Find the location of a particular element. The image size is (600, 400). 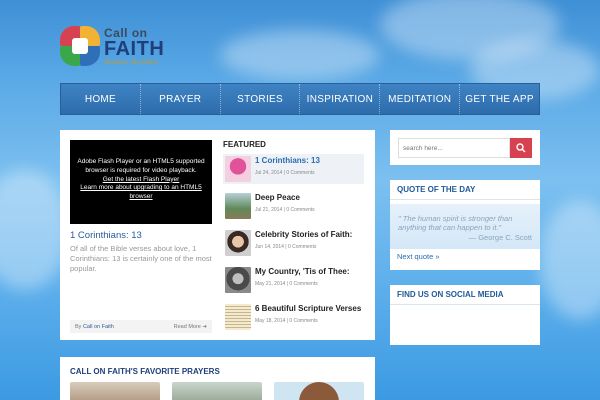

quote-author: — George C. Scott is located at coordinates (500, 237).